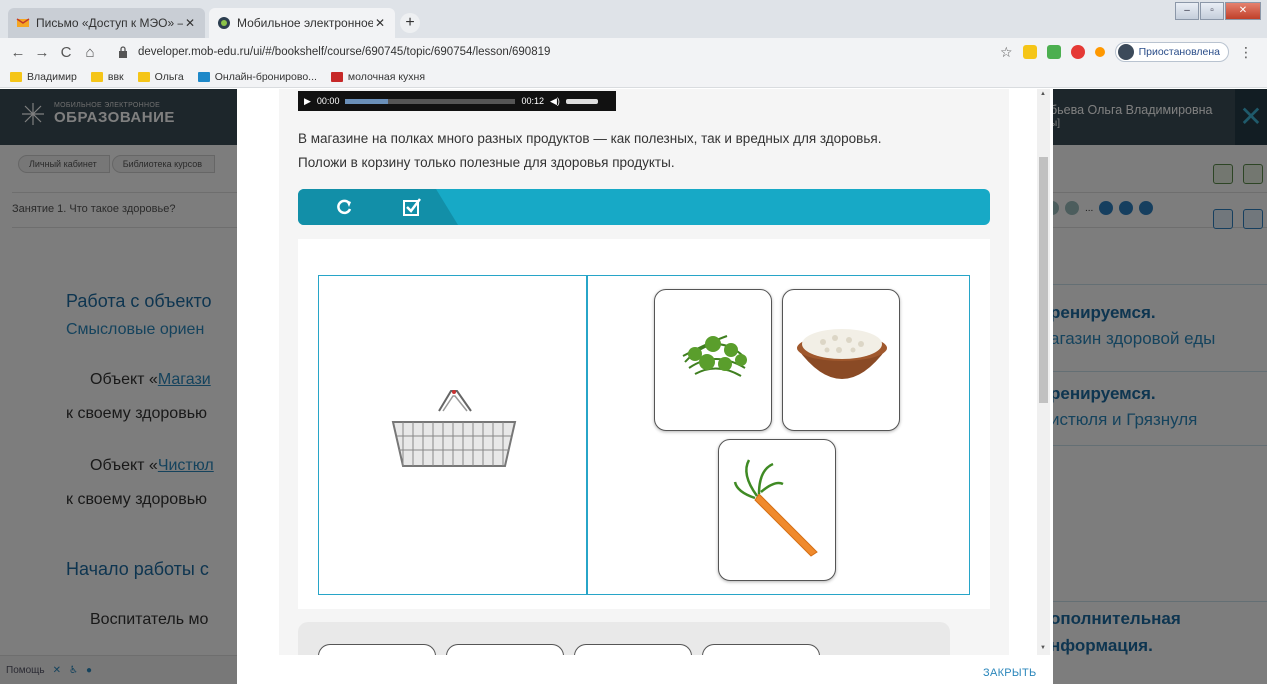 The height and width of the screenshot is (684, 1267). Describe the element at coordinates (328, 101) in the screenshot. I see `audio-current-time: 00:00` at that location.